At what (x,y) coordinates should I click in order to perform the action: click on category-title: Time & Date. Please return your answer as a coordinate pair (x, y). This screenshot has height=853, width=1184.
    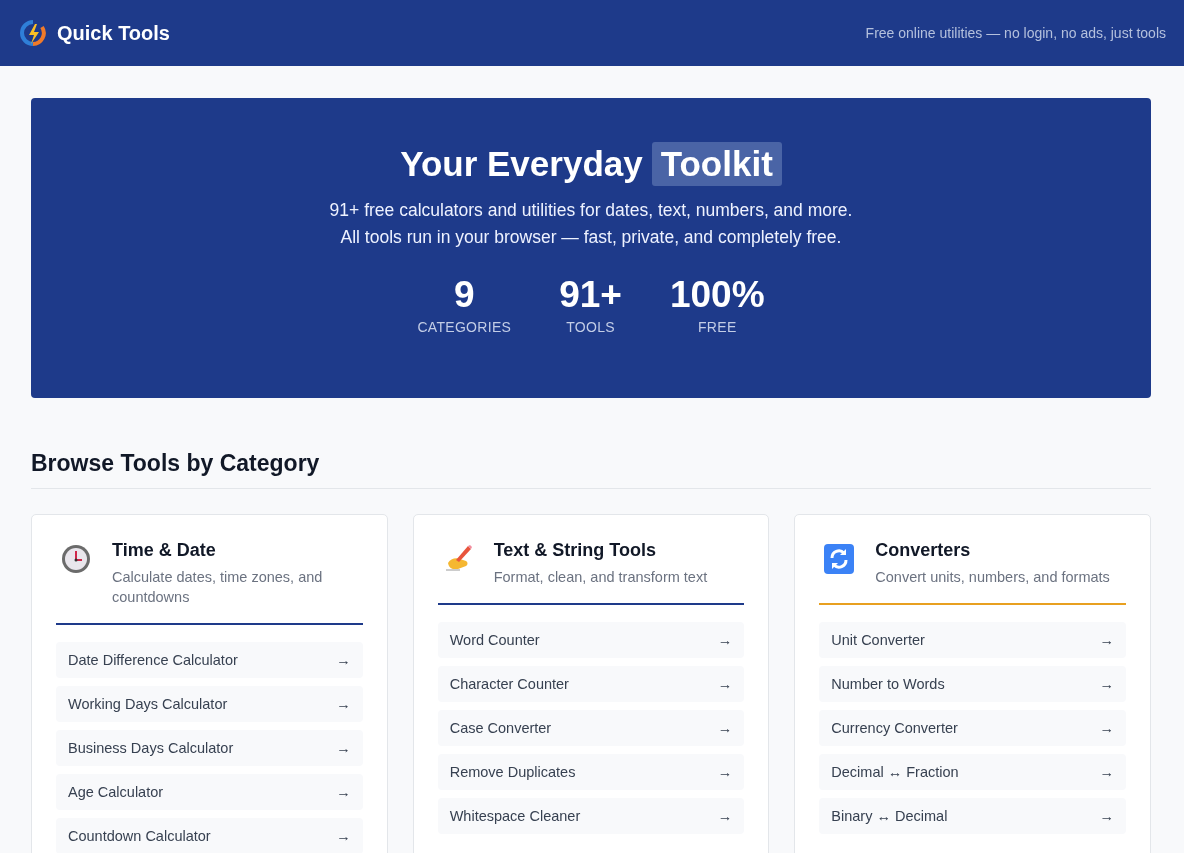
    Looking at the image, I should click on (164, 550).